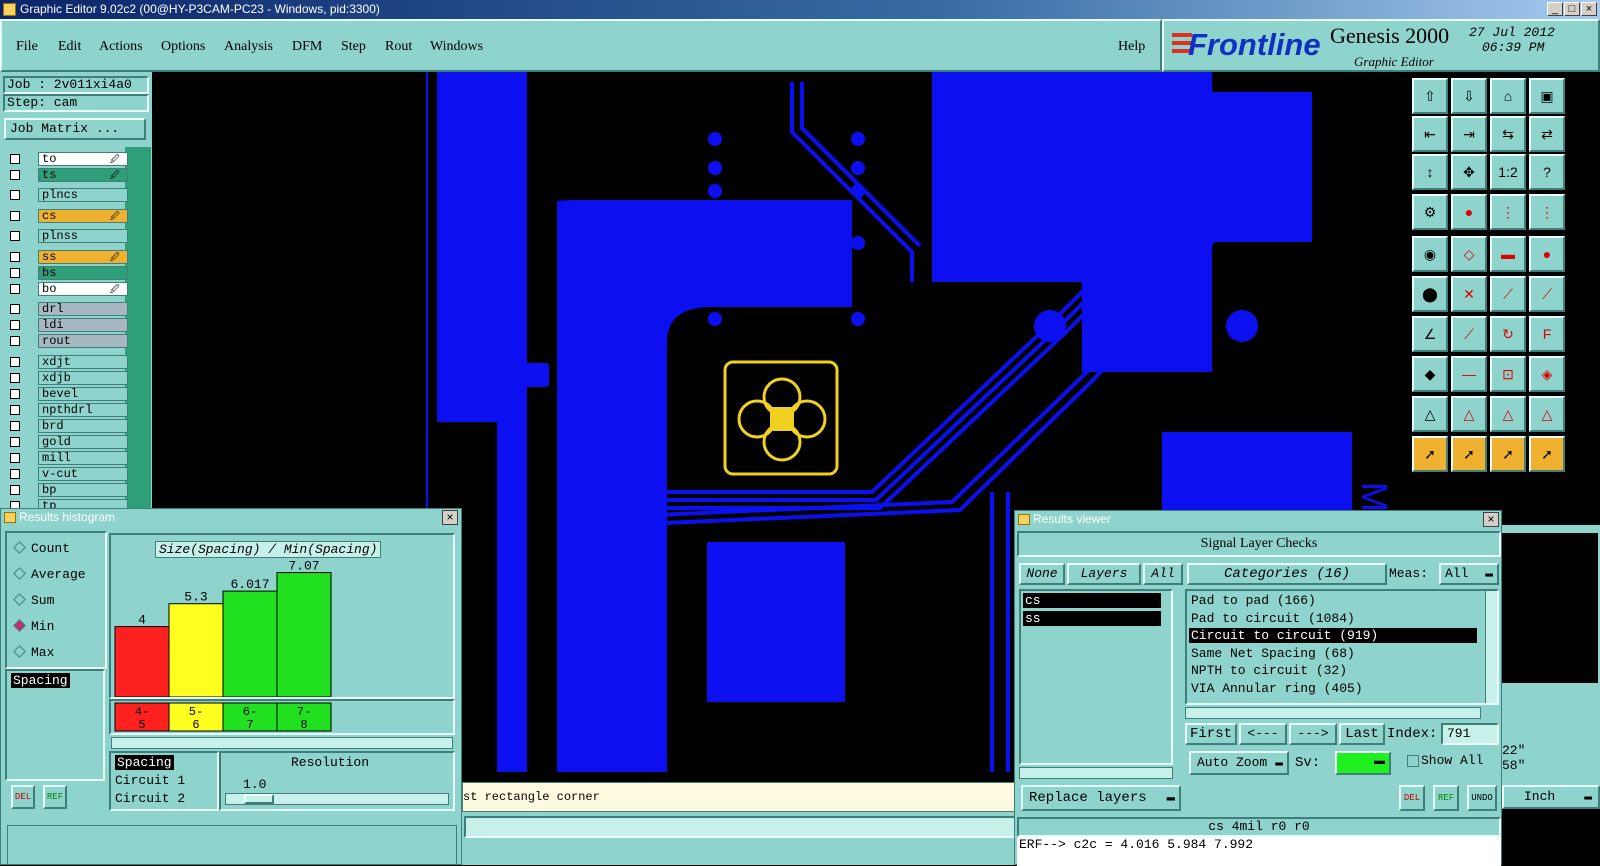 The width and height of the screenshot is (1600, 866). Describe the element at coordinates (83, 273) in the screenshot. I see `layer-name: bs` at that location.